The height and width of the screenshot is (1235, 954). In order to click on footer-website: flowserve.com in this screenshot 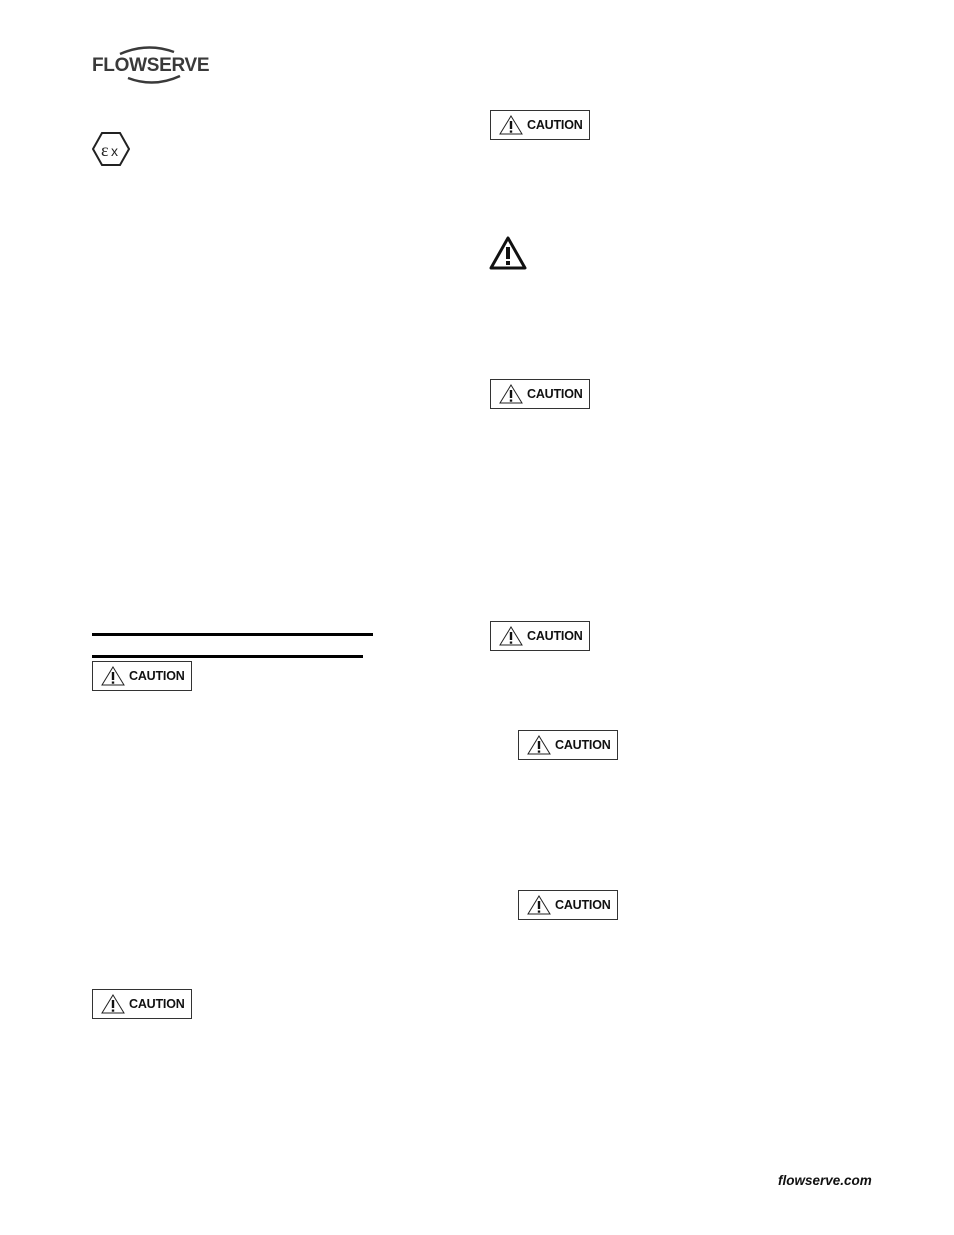, I will do `click(825, 1180)`.